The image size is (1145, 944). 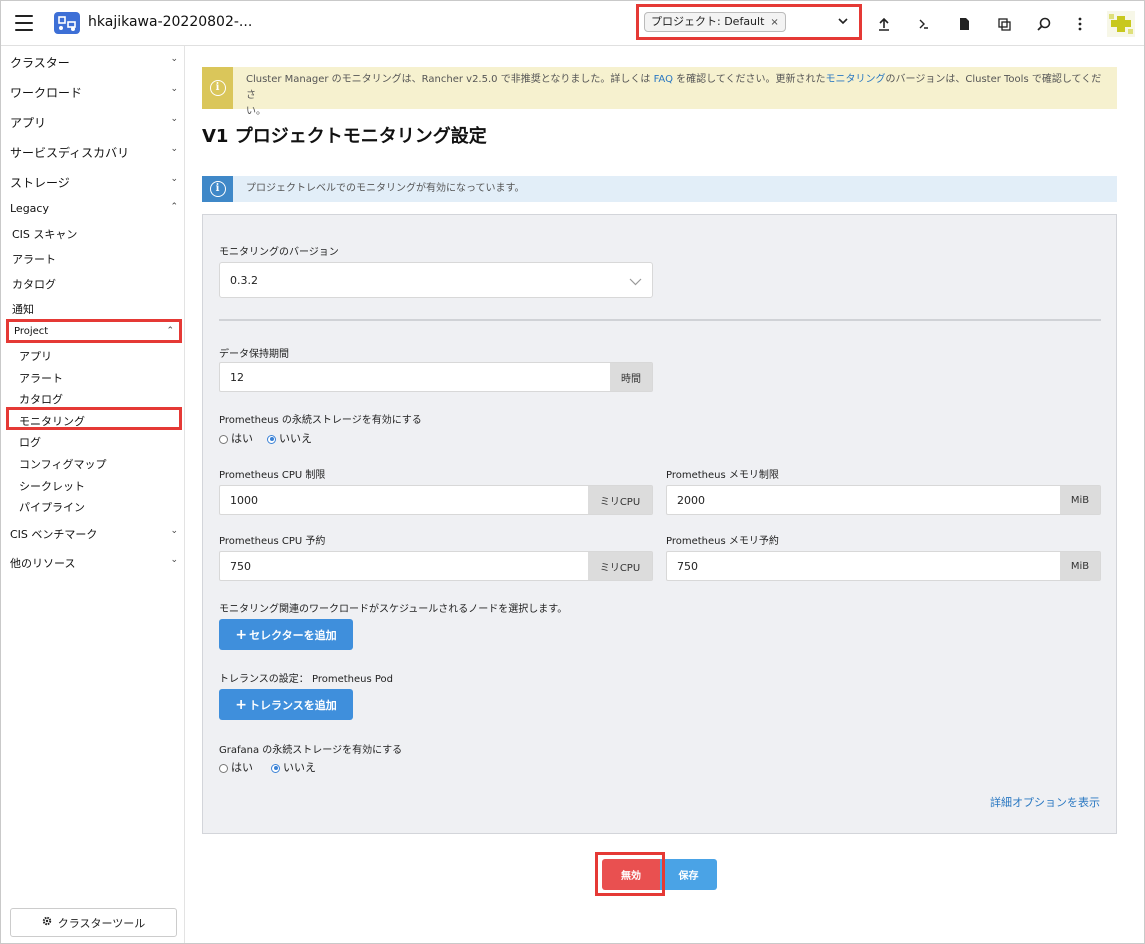 I want to click on sidebar-item-project-catalog: カタログ, so click(x=41, y=399).